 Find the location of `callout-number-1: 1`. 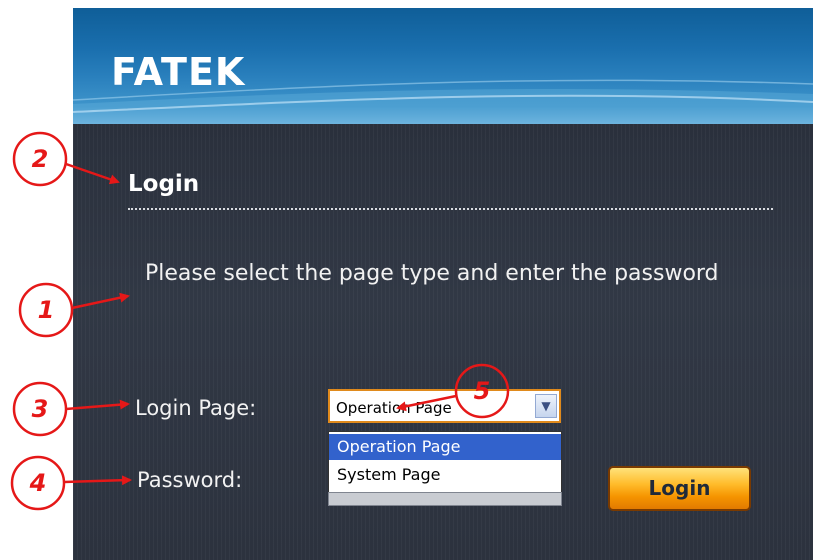

callout-number-1: 1 is located at coordinates (46, 310).